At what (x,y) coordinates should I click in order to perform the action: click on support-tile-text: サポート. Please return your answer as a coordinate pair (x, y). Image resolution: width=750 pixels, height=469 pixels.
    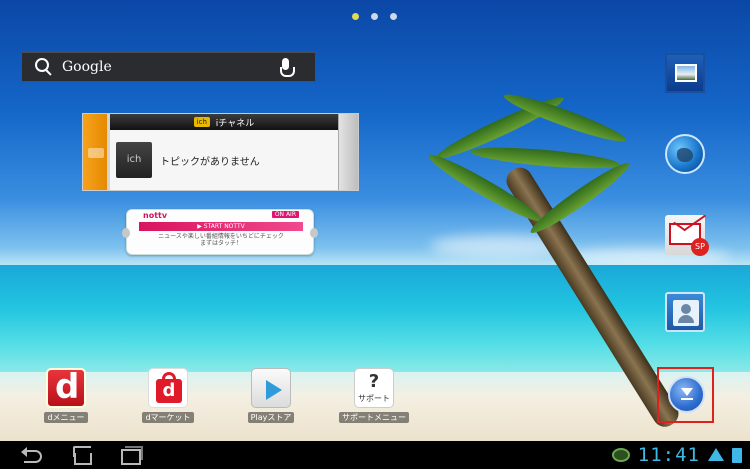
    Looking at the image, I should click on (374, 398).